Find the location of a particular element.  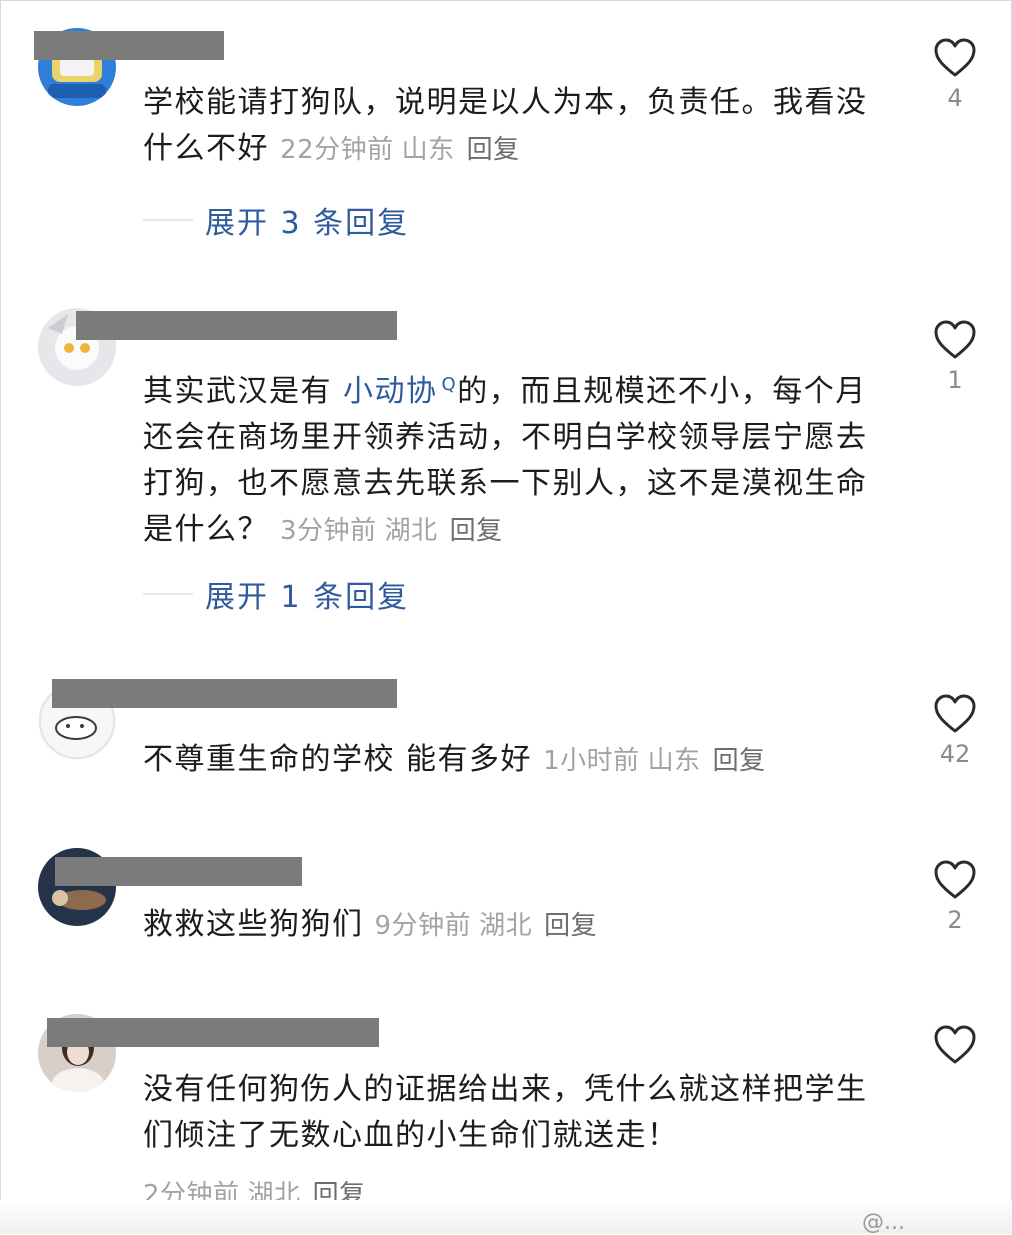

bottom-fade is located at coordinates (506, 1217).